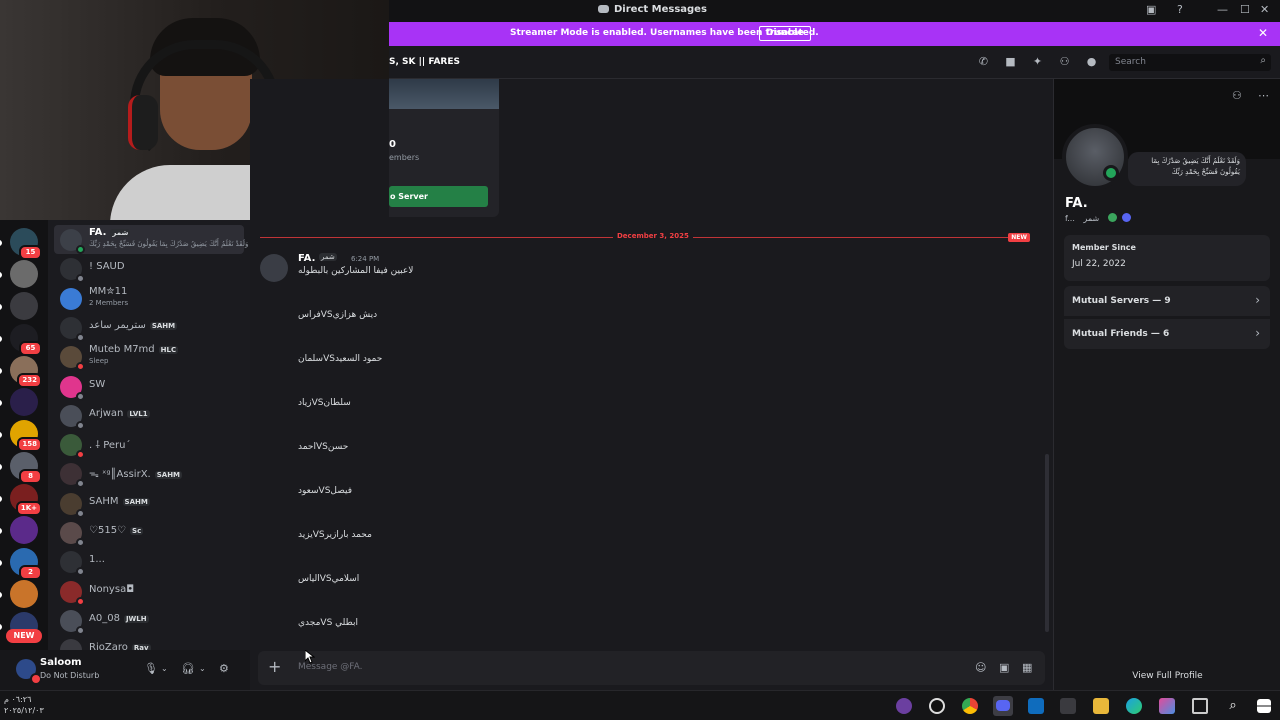 This screenshot has height=720, width=1280. What do you see at coordinates (1068, 706) in the screenshot?
I see `store-icon` at bounding box center [1068, 706].